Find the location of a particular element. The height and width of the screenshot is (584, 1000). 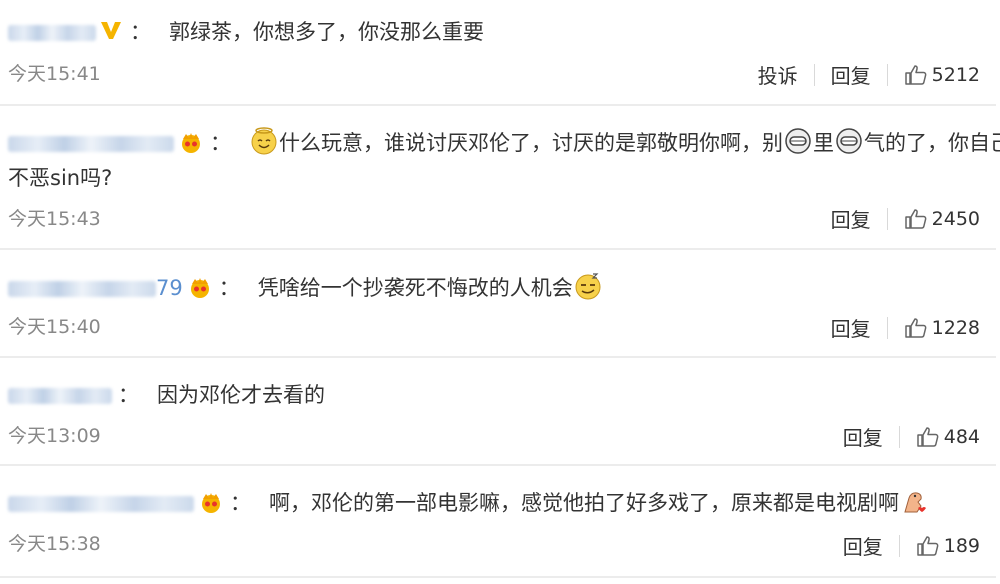

like-count: 5212 is located at coordinates (955, 74).